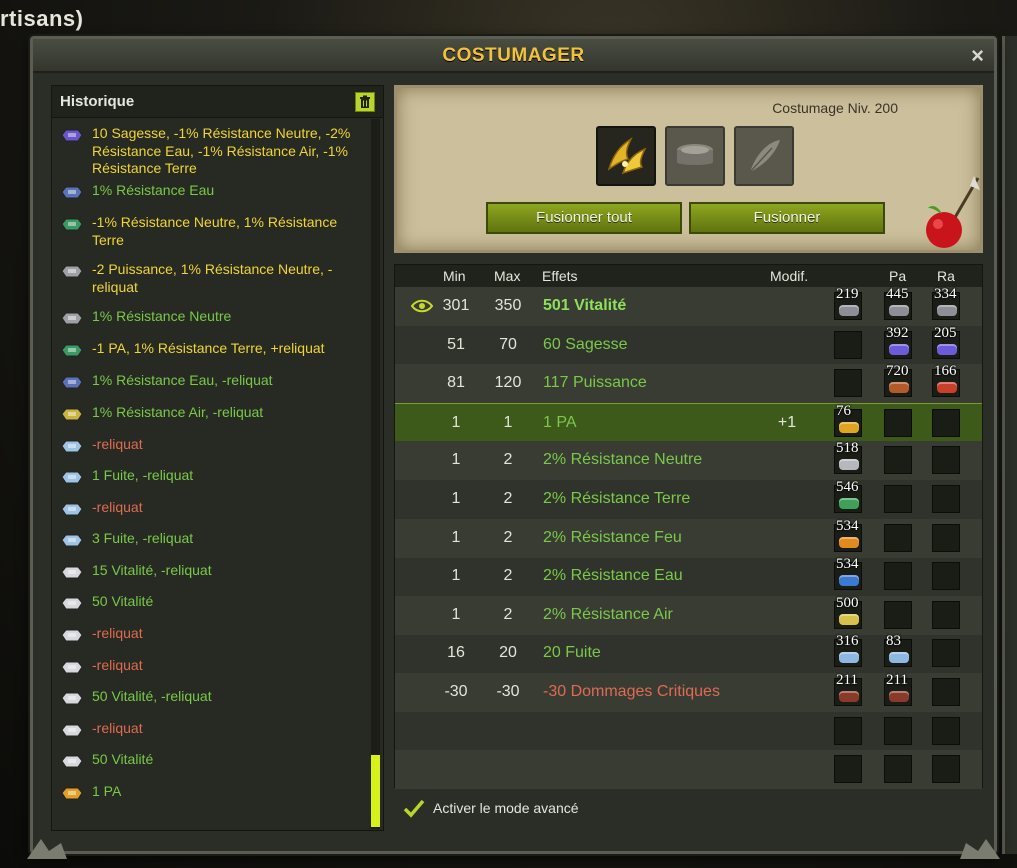 The image size is (1017, 868). I want to click on rune-placeholder-icon, so click(695, 154).